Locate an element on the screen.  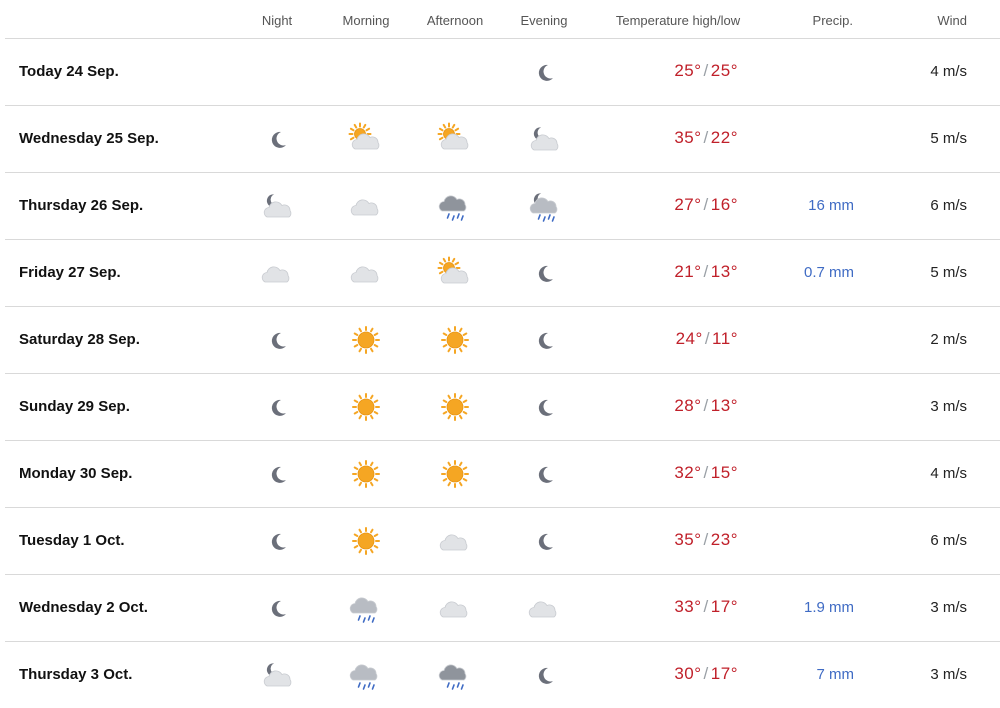
temperature-high: 25° is located at coordinates (688, 70).